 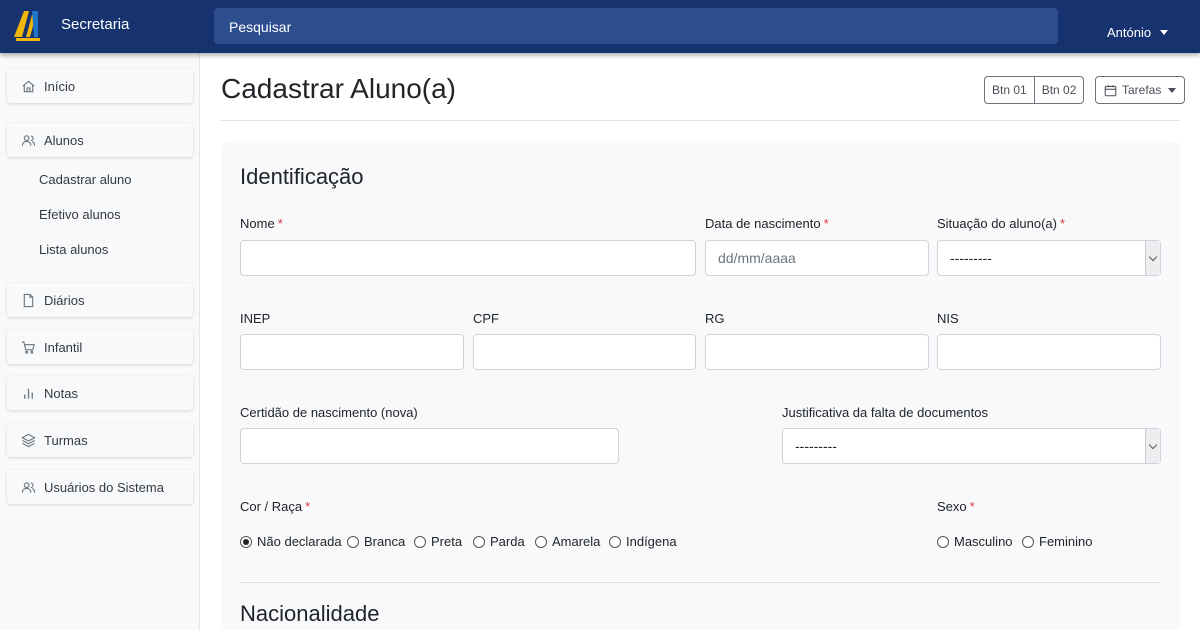 I want to click on sidebar-item-label: Turmas, so click(x=66, y=440).